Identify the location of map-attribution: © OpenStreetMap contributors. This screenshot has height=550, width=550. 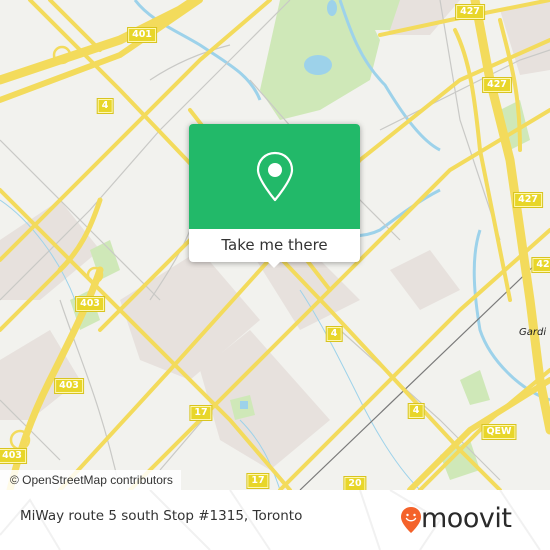
(90, 480).